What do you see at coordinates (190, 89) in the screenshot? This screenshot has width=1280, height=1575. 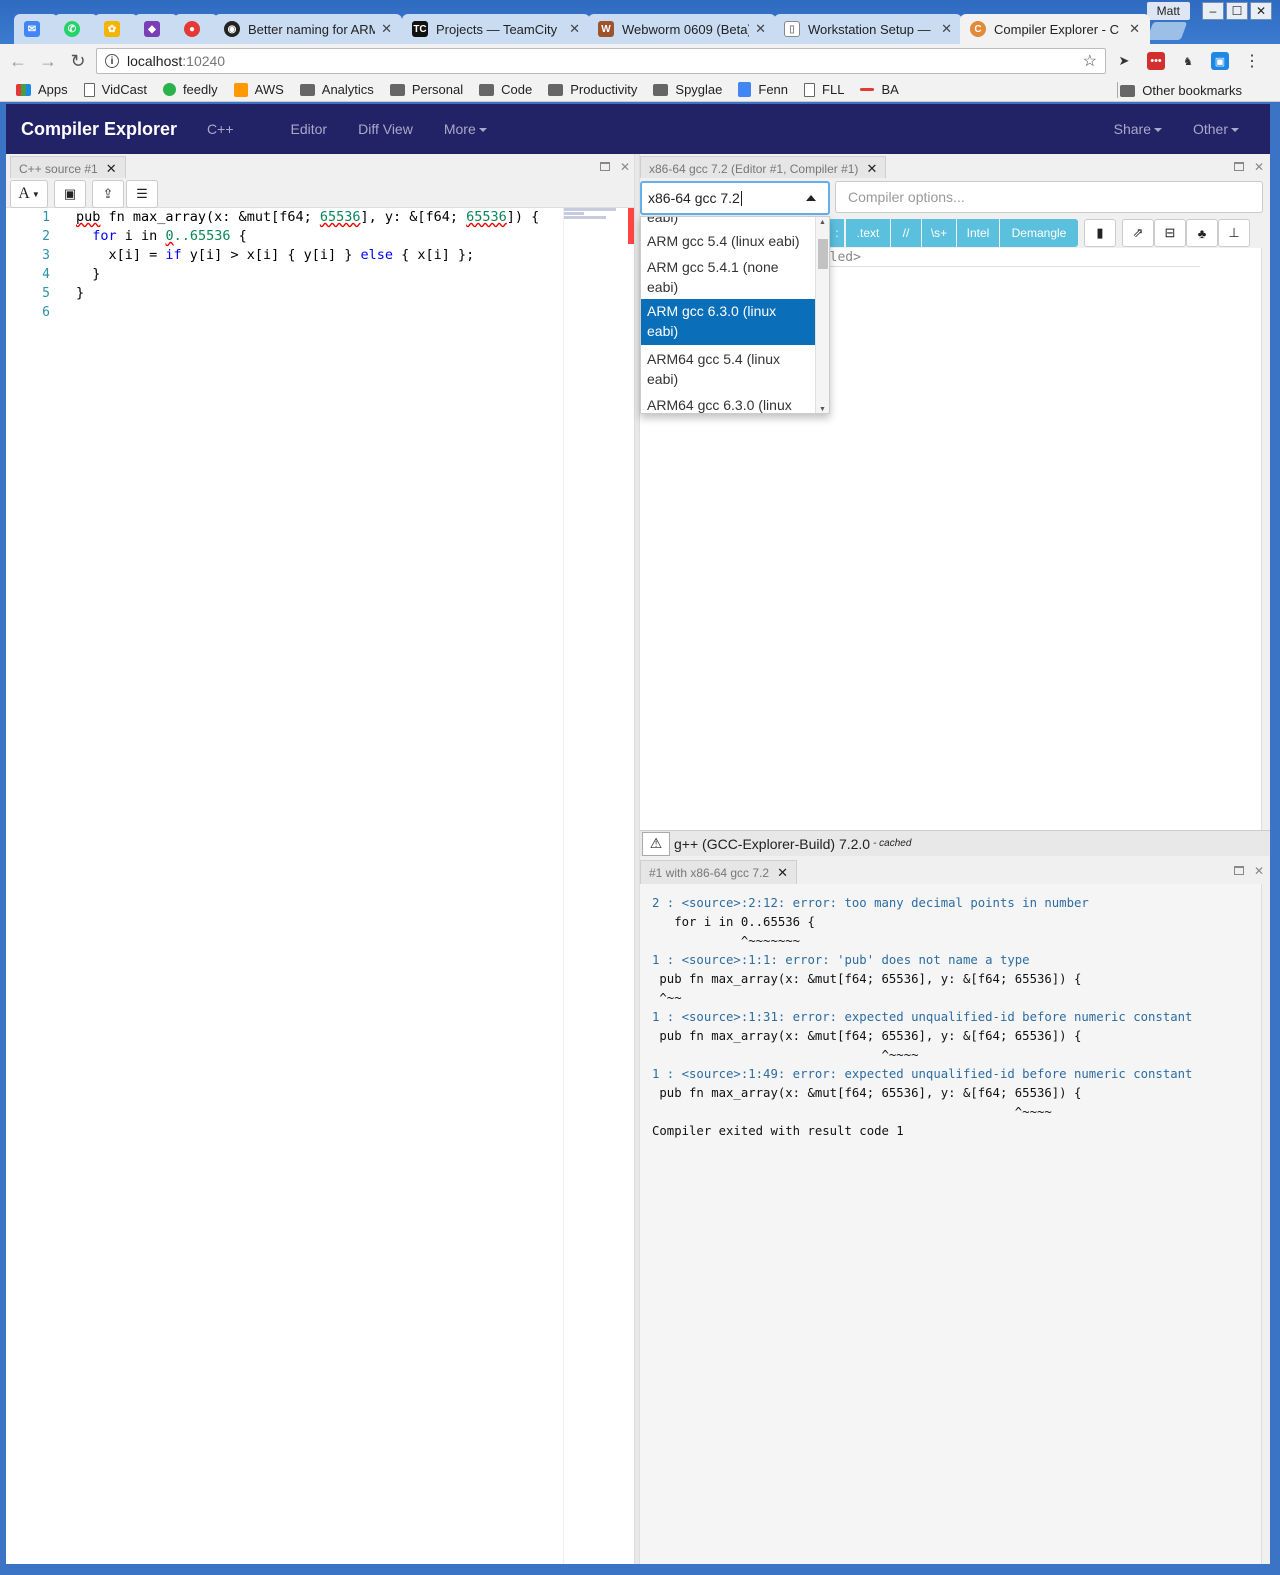 I see `bookmark-feedly: feedly` at bounding box center [190, 89].